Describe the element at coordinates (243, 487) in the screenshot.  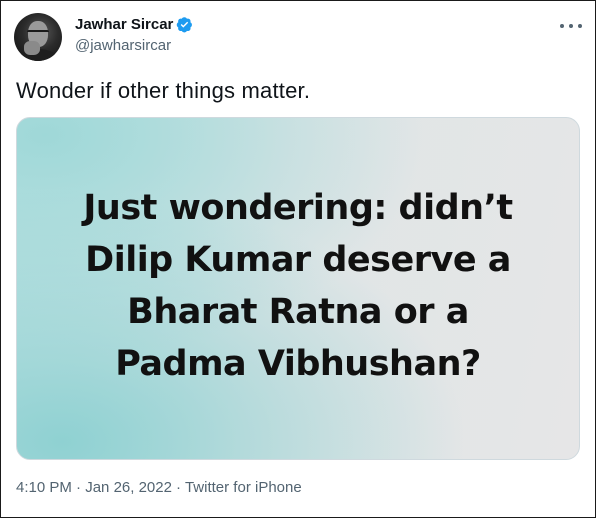
I see `tweet-source-link: Twitter for iPhone` at that location.